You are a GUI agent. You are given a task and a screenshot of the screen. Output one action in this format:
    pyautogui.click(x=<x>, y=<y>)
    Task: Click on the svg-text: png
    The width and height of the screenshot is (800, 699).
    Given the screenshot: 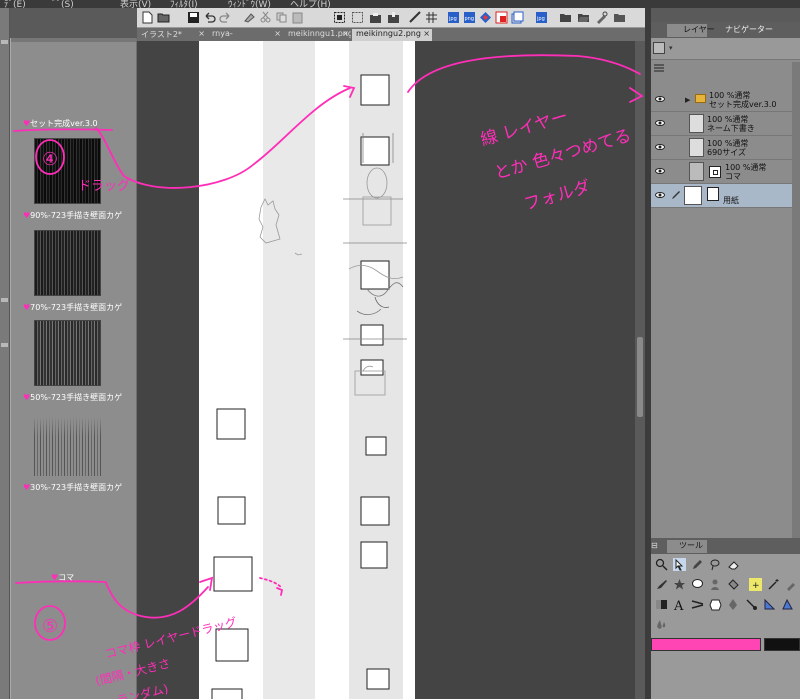 What is the action you would take?
    pyautogui.click(x=470, y=19)
    